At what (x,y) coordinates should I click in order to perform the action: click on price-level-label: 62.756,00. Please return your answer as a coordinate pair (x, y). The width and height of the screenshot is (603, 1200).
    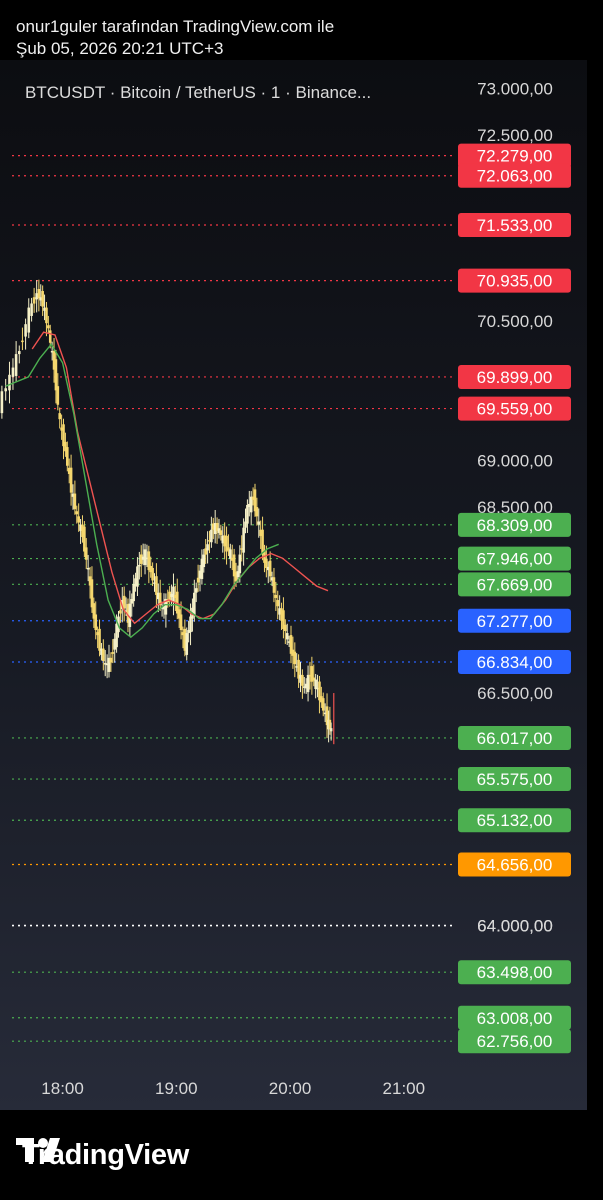
    Looking at the image, I should click on (515, 1041).